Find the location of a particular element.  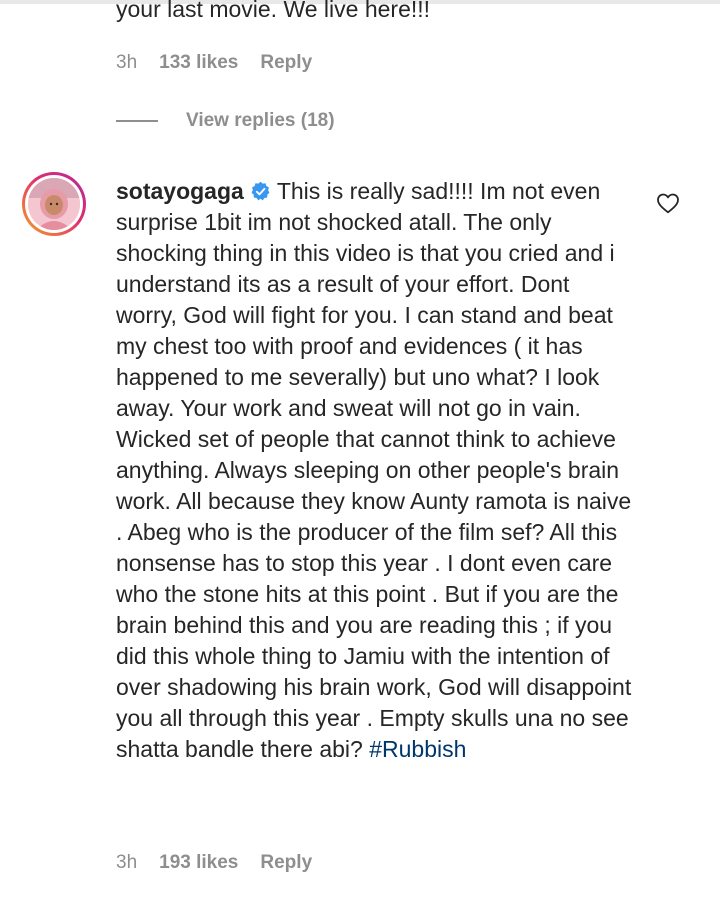

previous-comment-meta: 3h 133 likes Reply is located at coordinates (214, 63).